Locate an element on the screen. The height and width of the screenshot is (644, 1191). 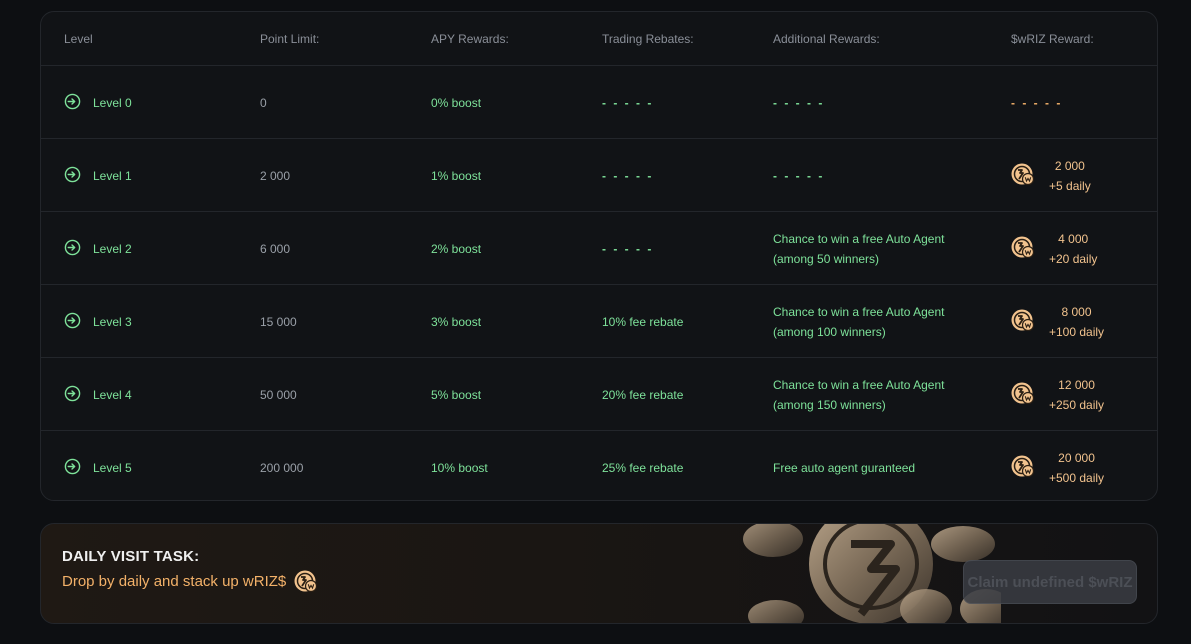
wriz-reward-values: 8 000 +100 daily is located at coordinates (1076, 322).